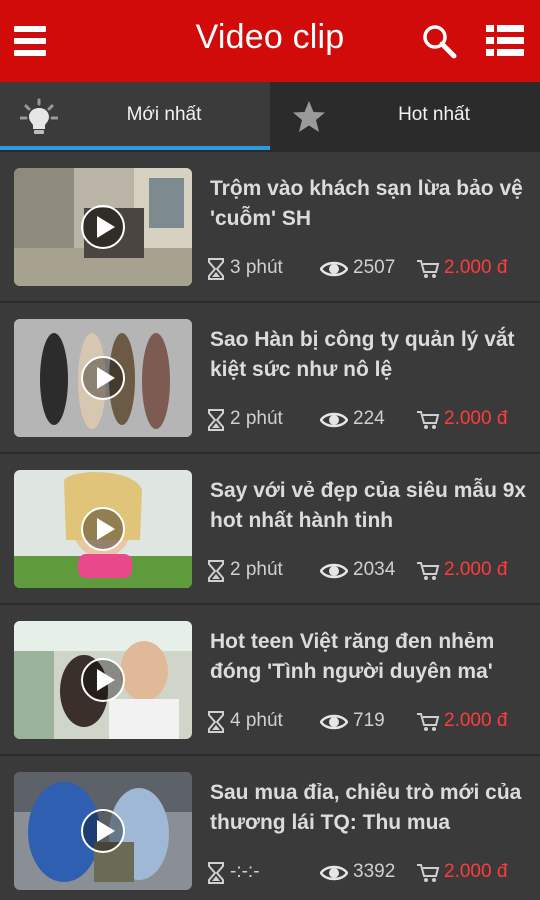  I want to click on video-views: 3392, so click(374, 871).